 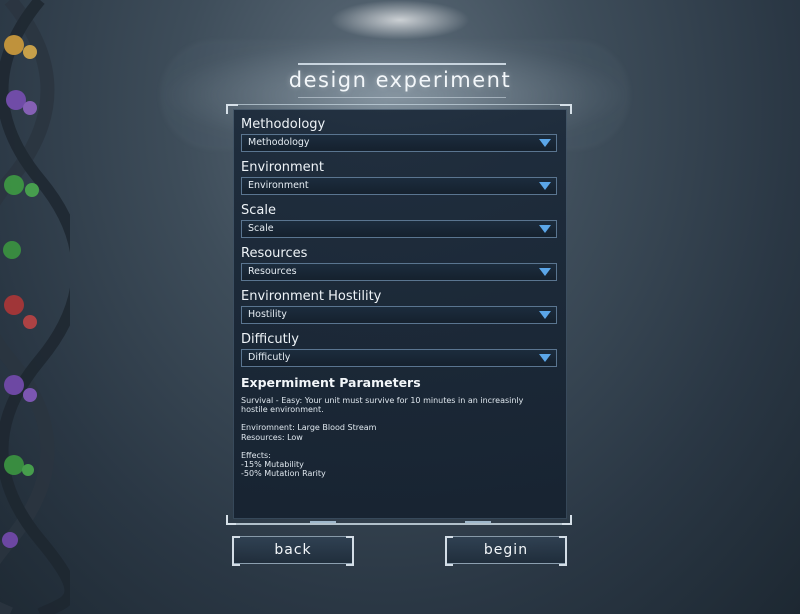 What do you see at coordinates (278, 185) in the screenshot?
I see `environment-value: Environment` at bounding box center [278, 185].